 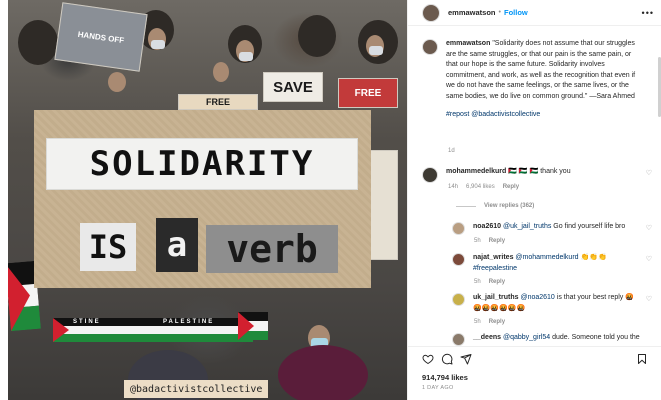 I want to click on palestinian-flag, so click(x=253, y=326).